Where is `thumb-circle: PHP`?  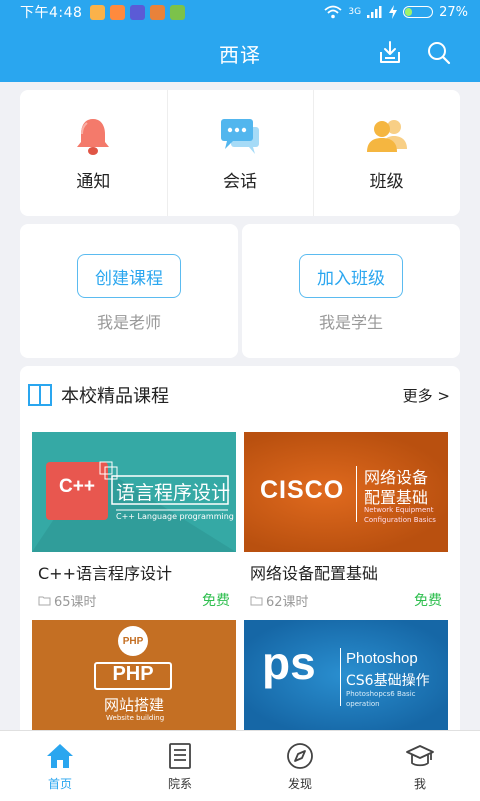 thumb-circle: PHP is located at coordinates (133, 641).